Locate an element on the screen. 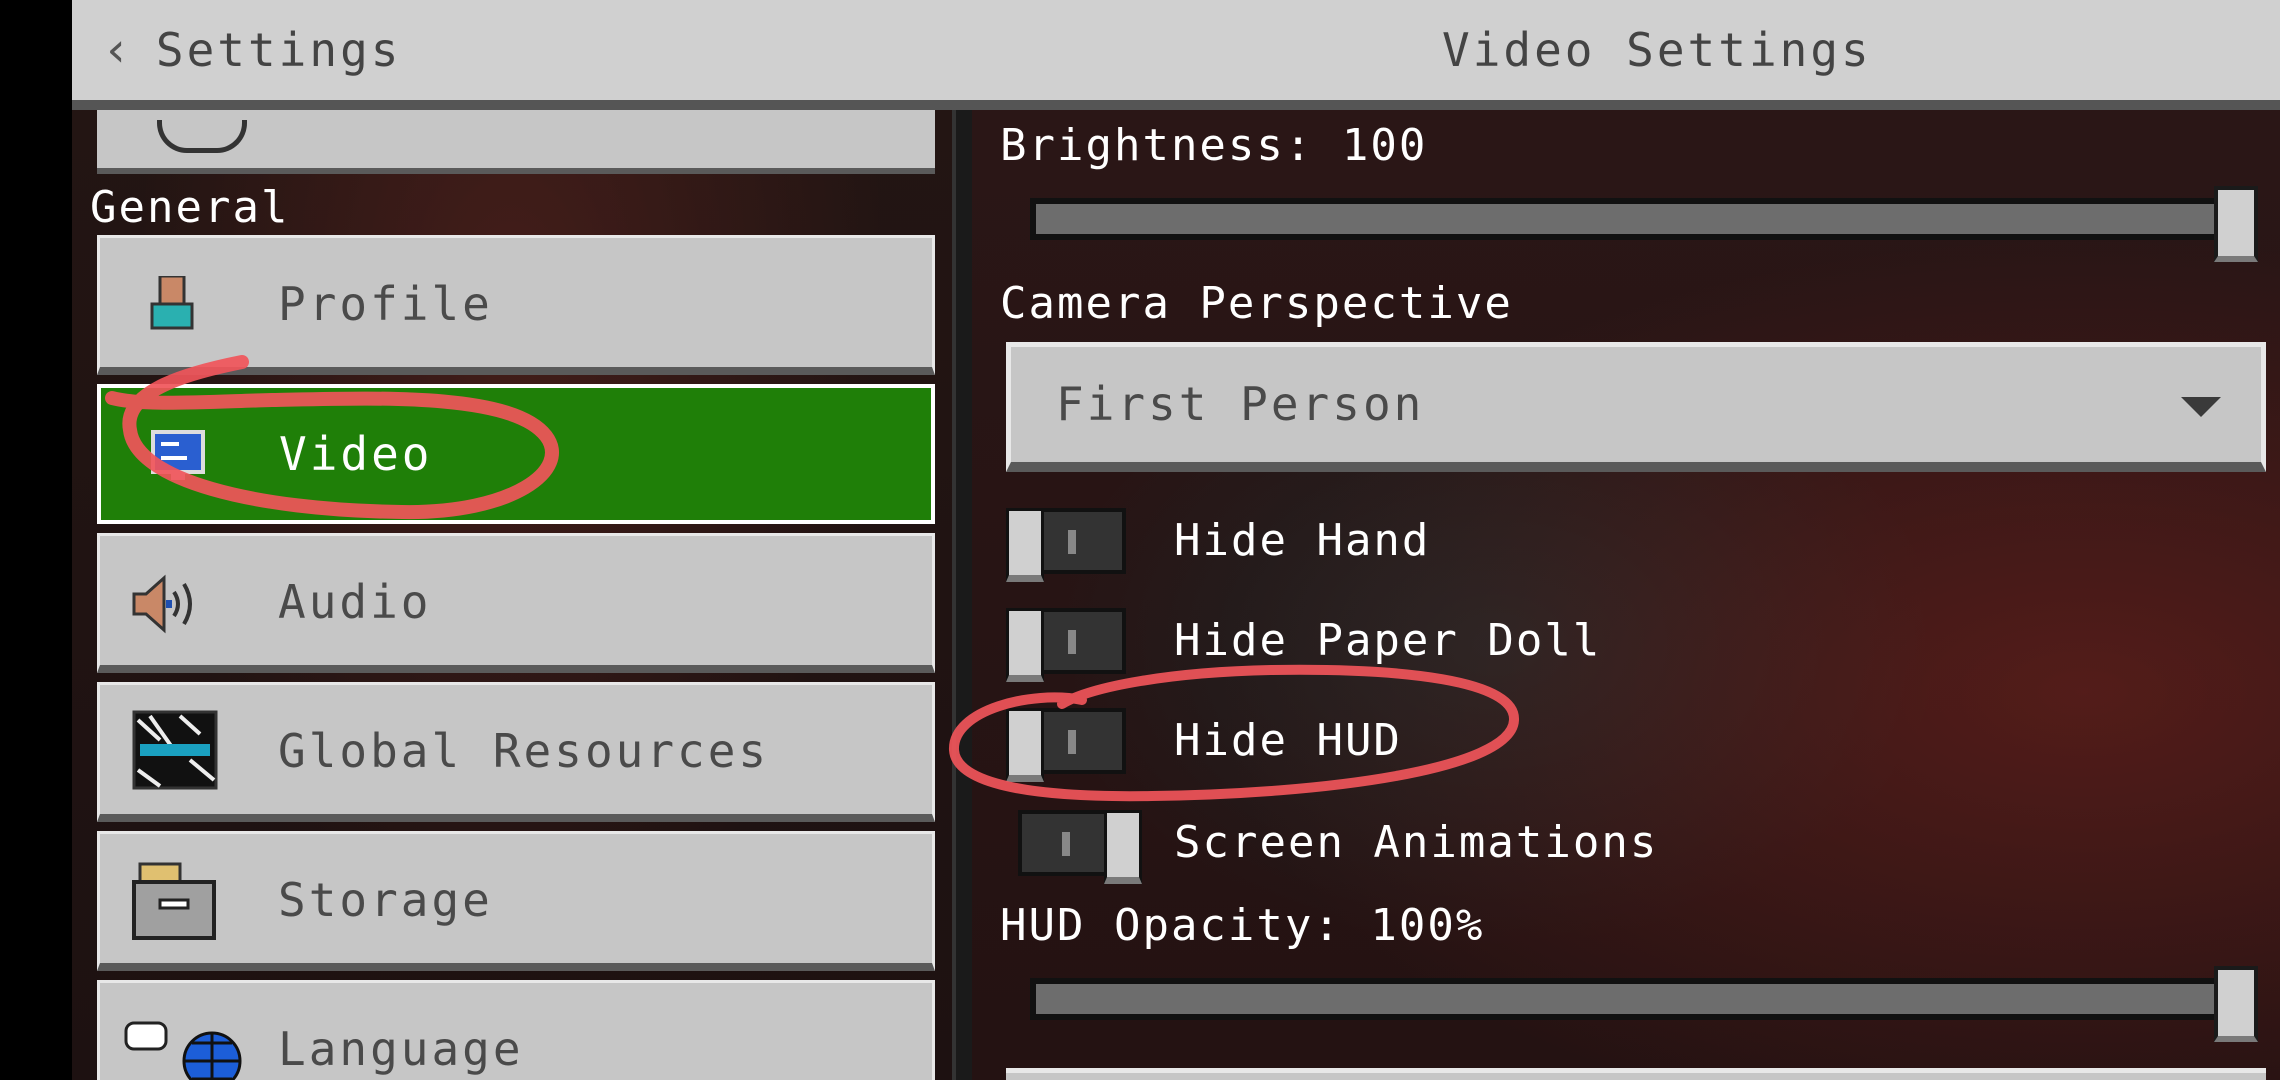 The height and width of the screenshot is (1080, 2280). chevron-down-icon is located at coordinates (2201, 407).